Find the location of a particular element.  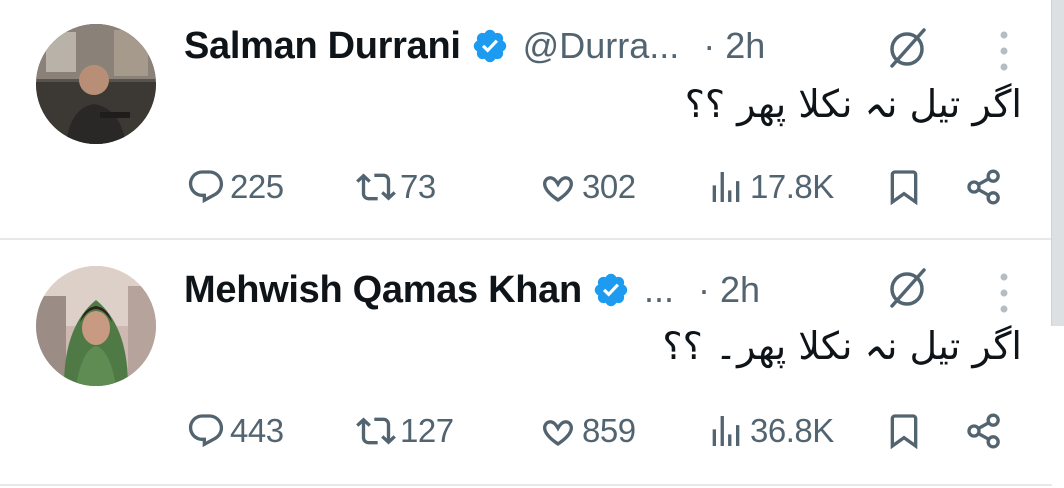

views-button: 36.8K is located at coordinates (770, 431).